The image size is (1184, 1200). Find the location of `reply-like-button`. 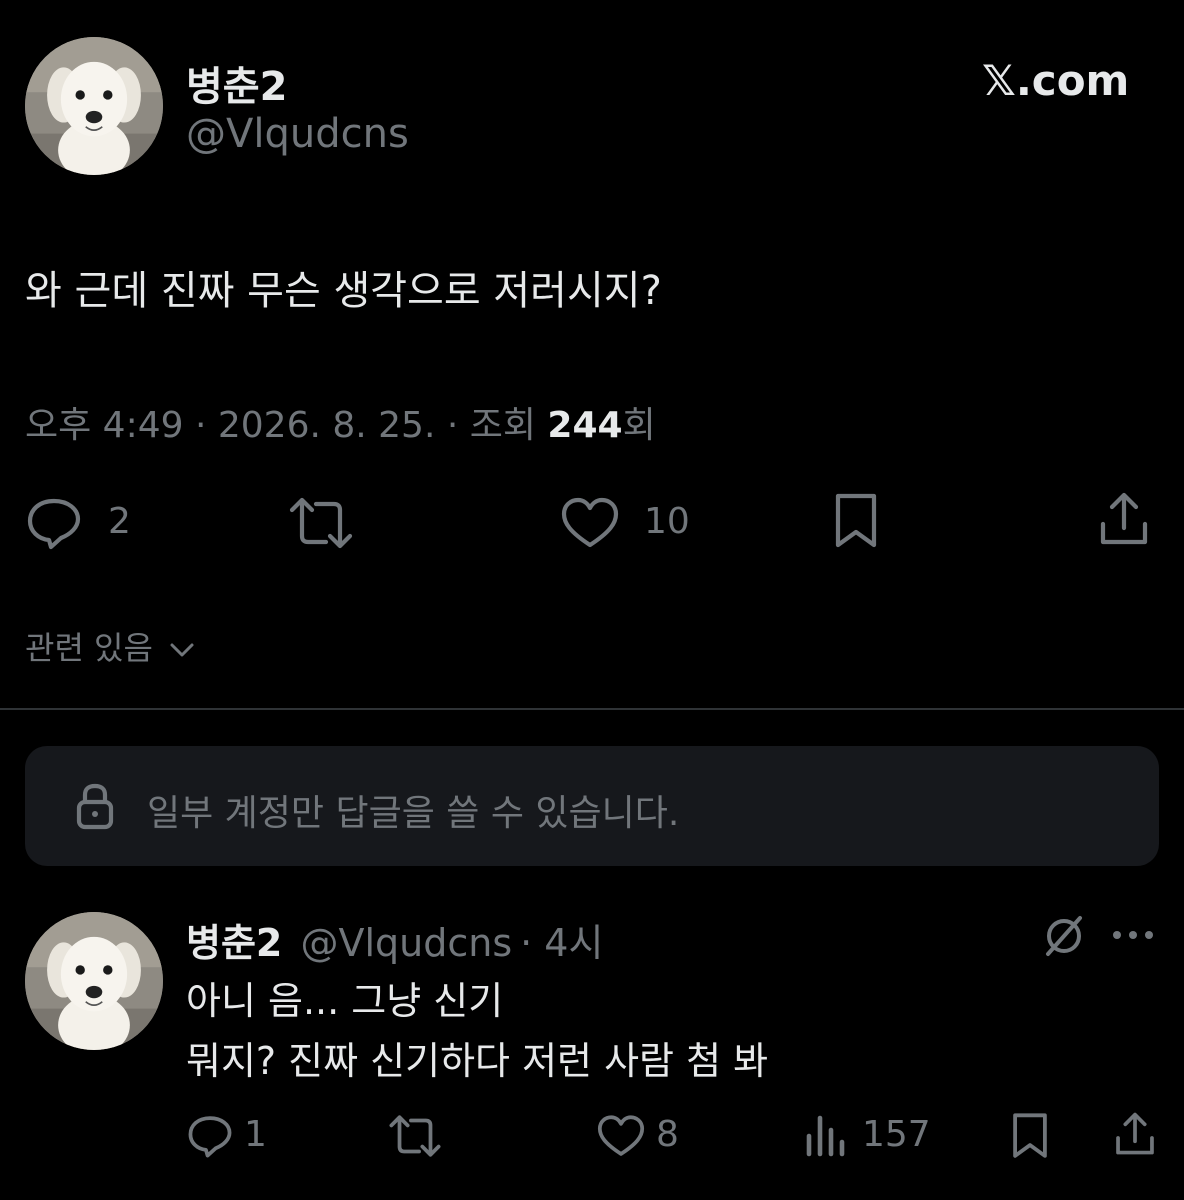

reply-like-button is located at coordinates (621, 1136).